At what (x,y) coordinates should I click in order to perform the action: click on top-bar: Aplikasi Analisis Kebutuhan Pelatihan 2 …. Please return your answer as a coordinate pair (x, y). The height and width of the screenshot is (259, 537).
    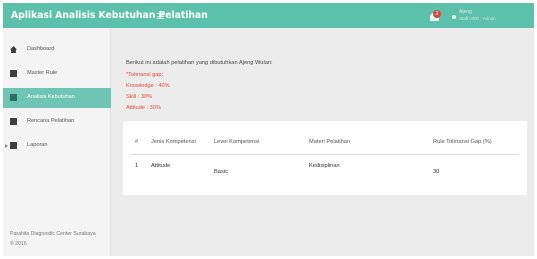
    Looking at the image, I should click on (268, 15).